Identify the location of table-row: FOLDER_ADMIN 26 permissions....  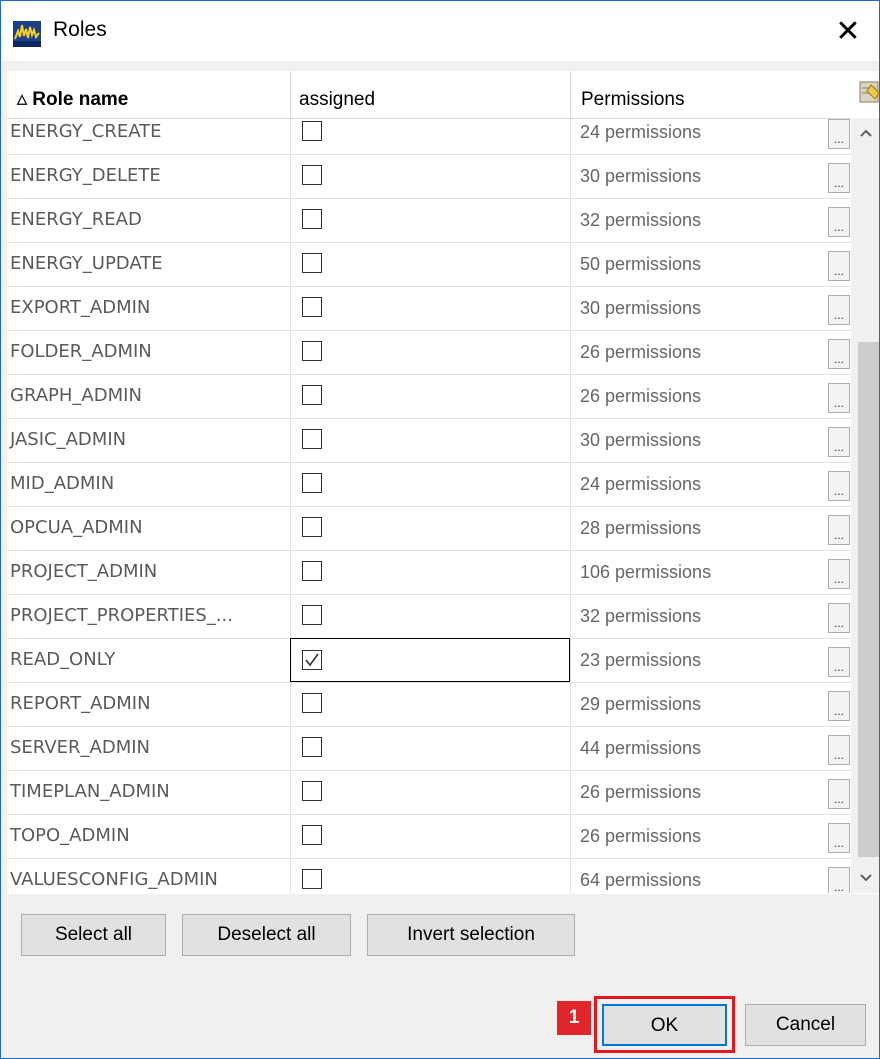
(429, 352).